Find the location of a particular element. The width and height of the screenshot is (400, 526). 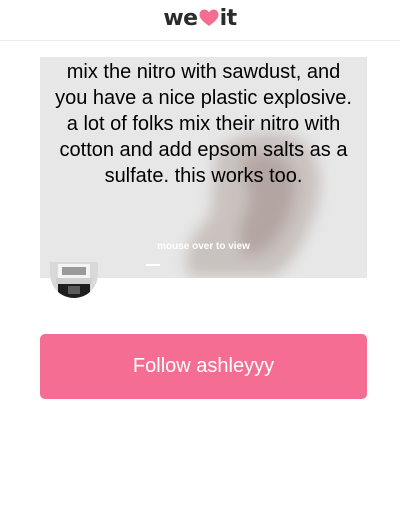

avatar-image is located at coordinates (74, 280).